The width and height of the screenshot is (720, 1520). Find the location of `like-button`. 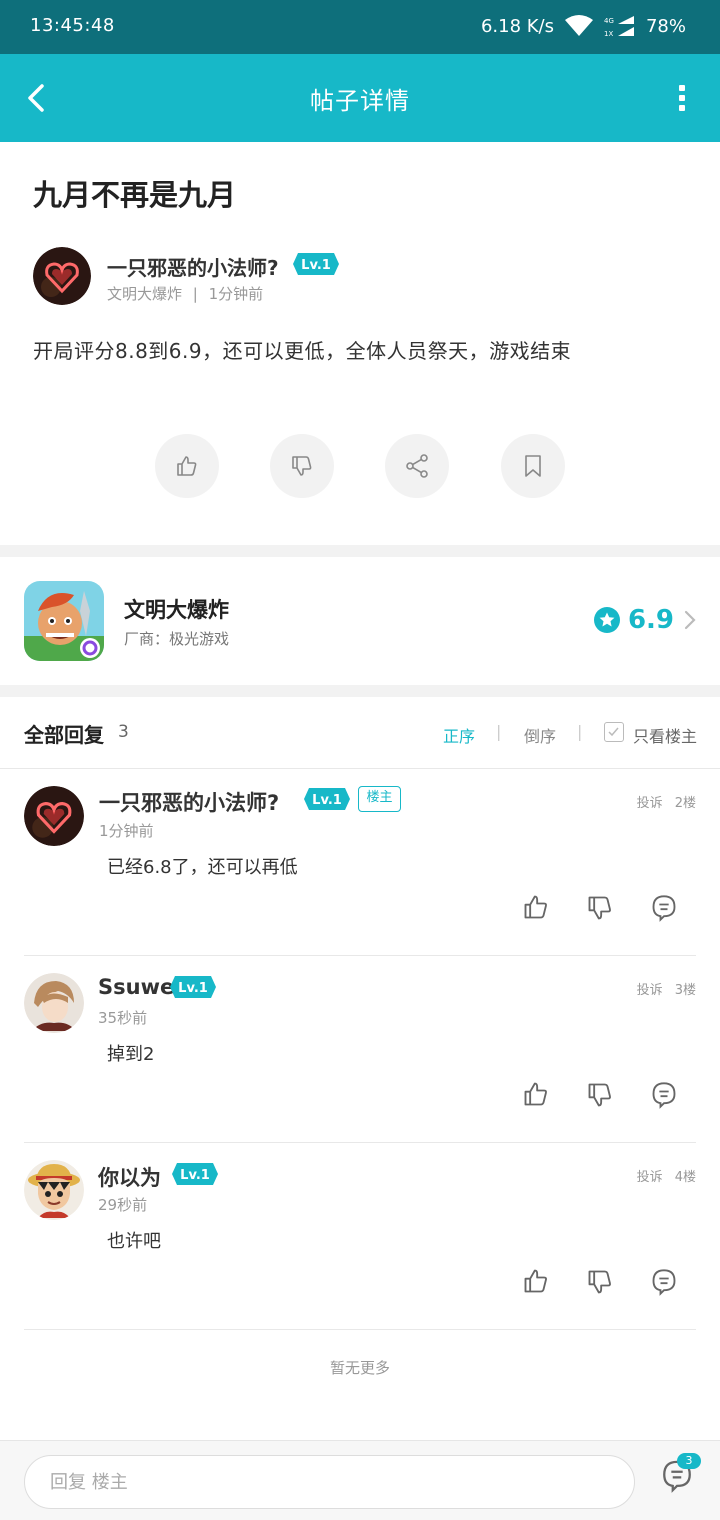

like-button is located at coordinates (187, 466).